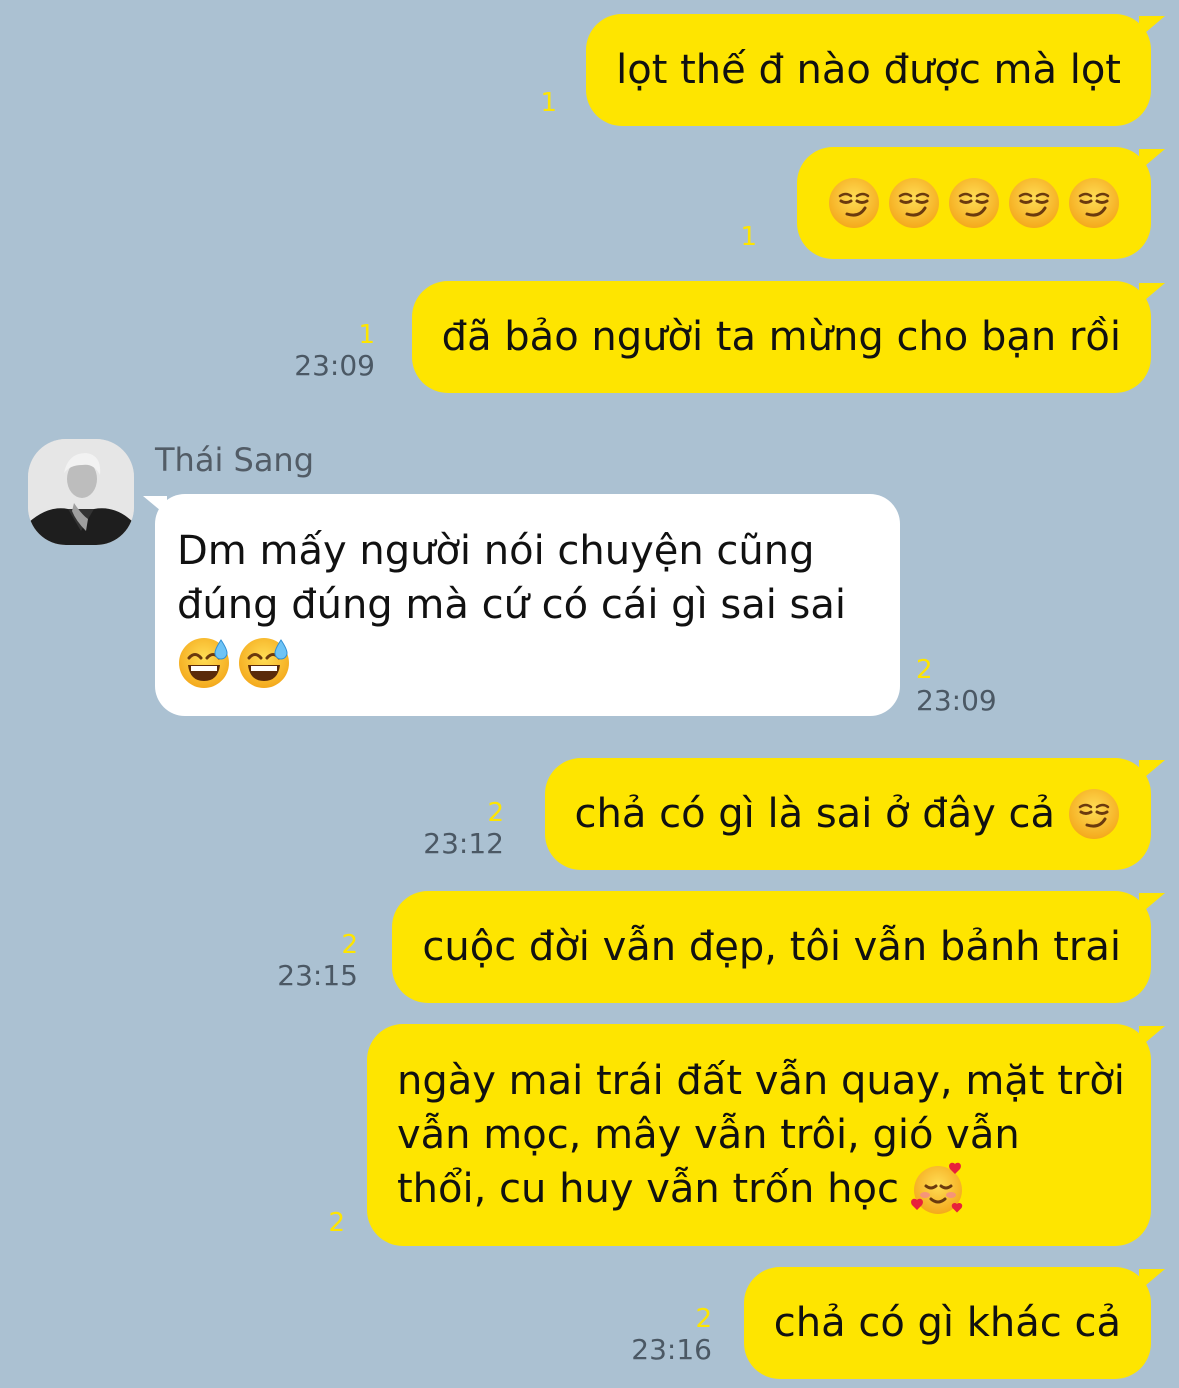 This screenshot has width=1179, height=1388. I want to click on message-text: chả có gì là sai ở đây cả, so click(814, 814).